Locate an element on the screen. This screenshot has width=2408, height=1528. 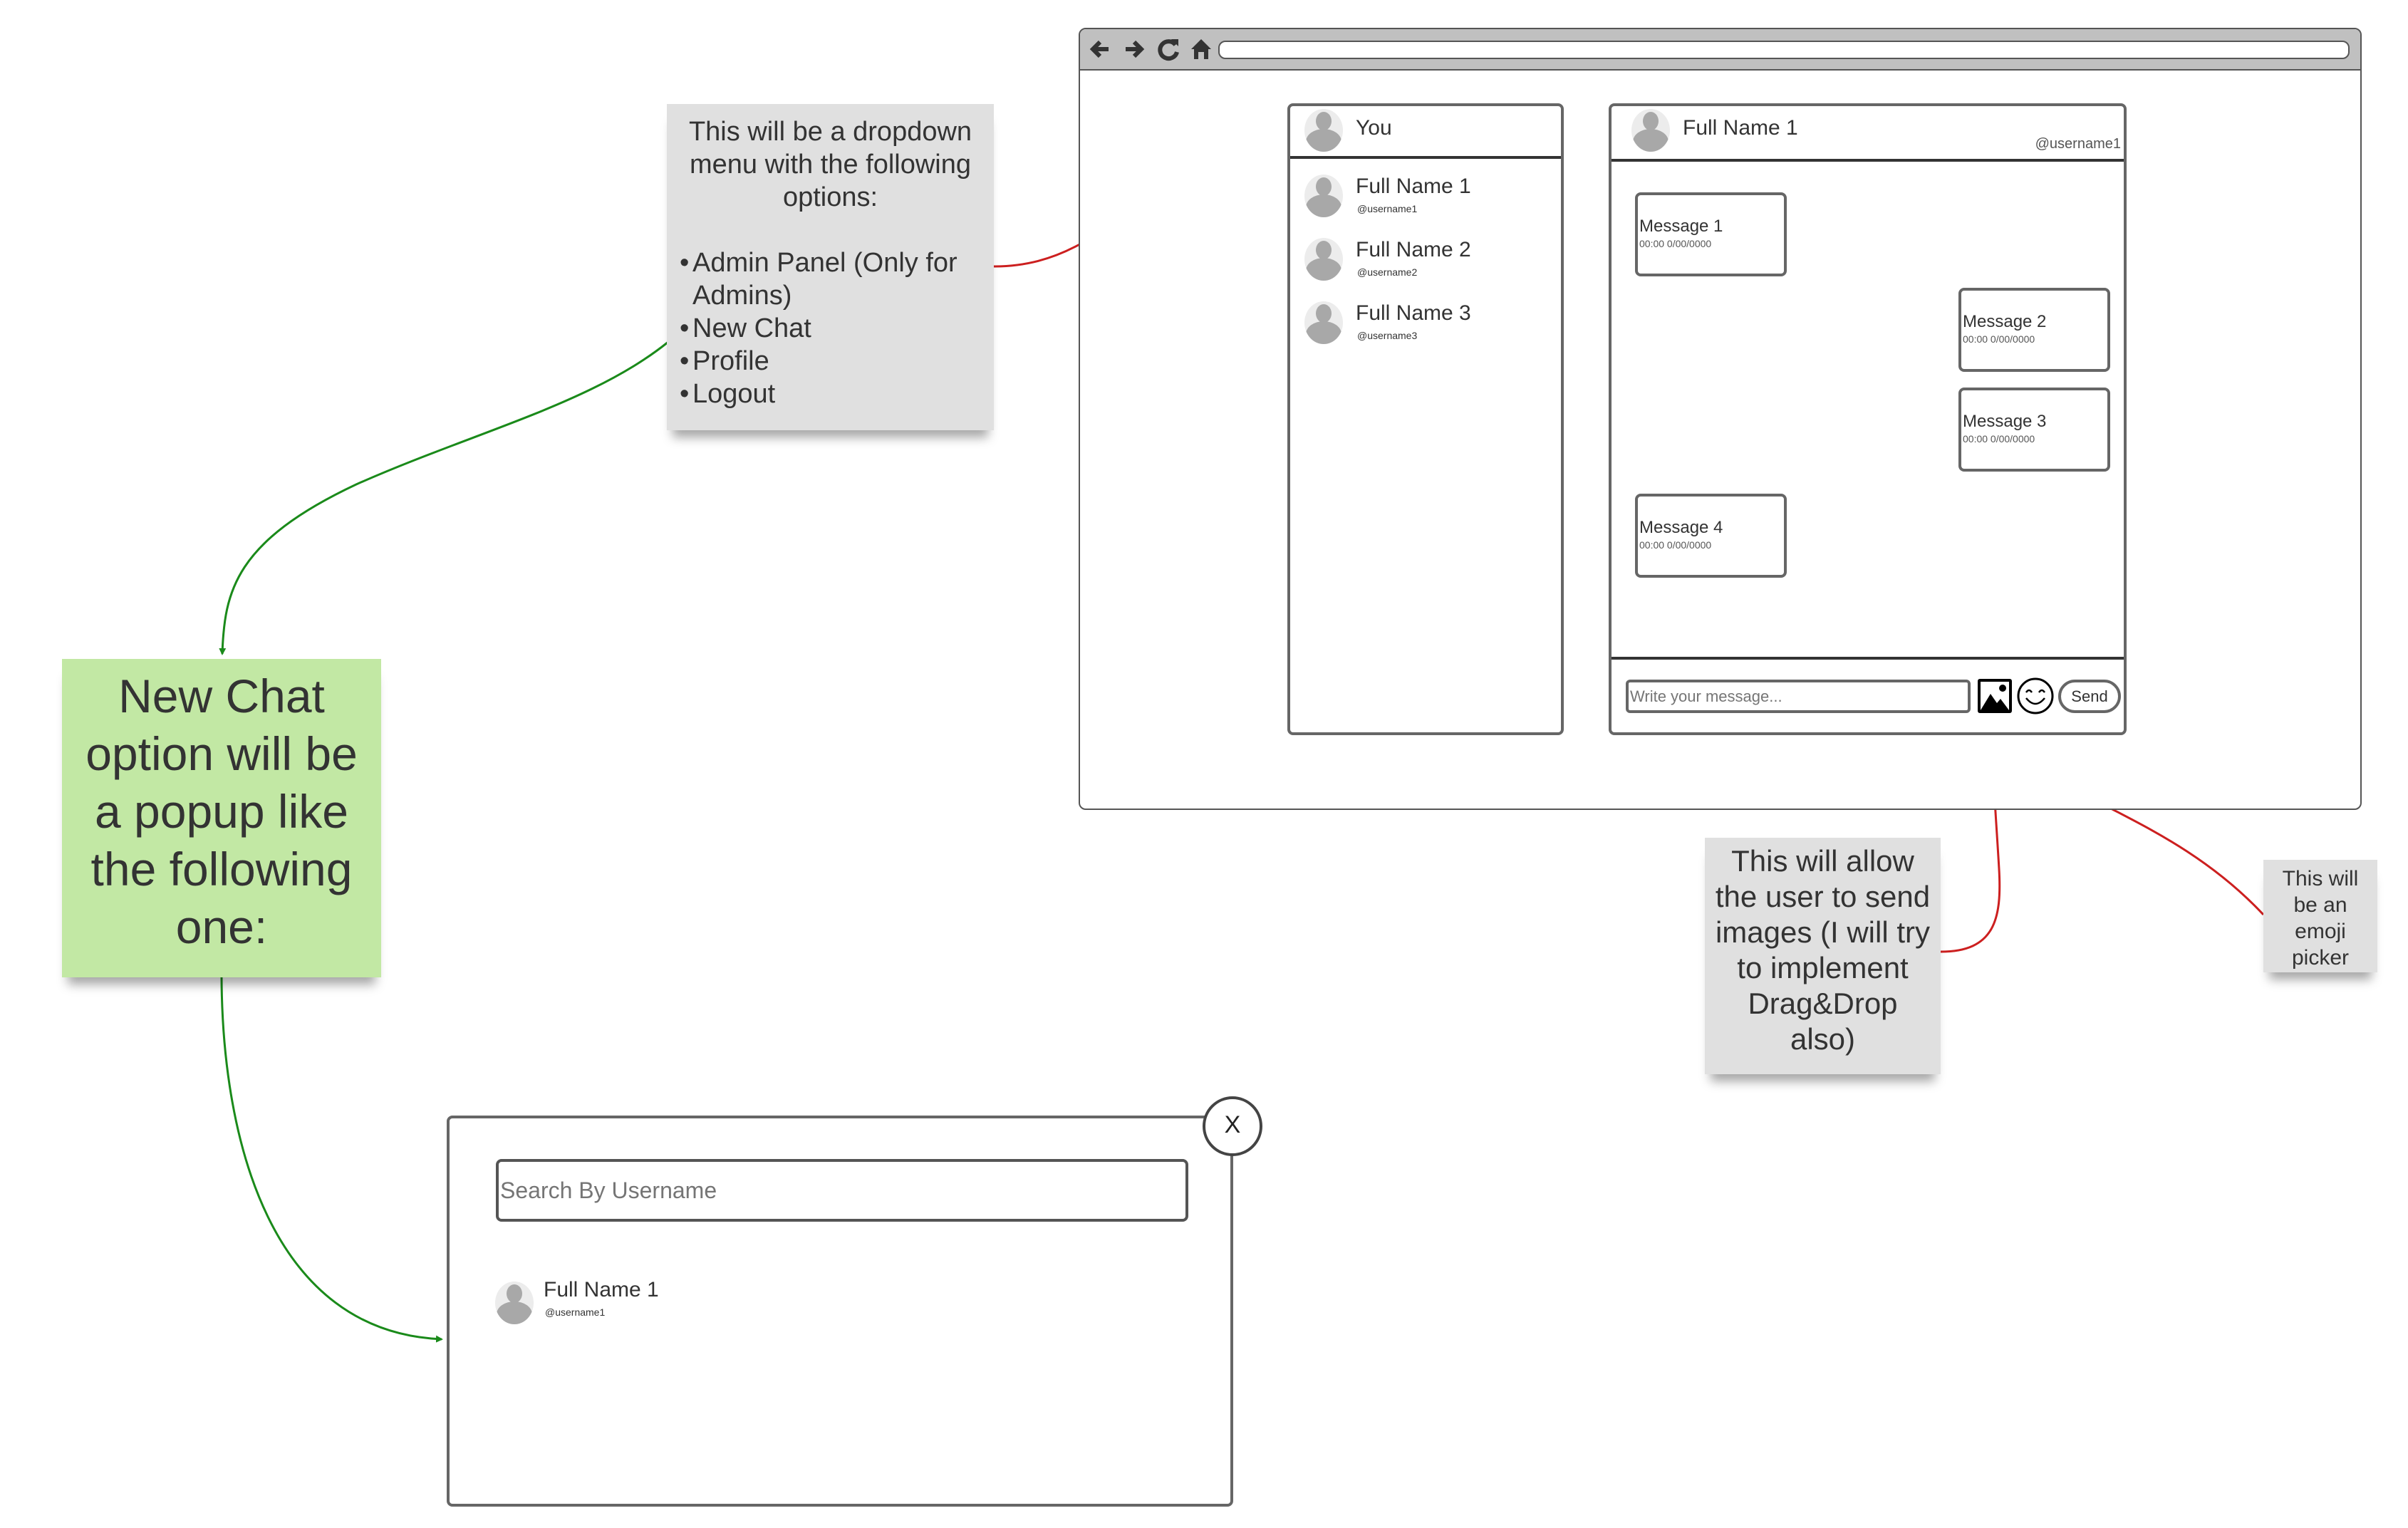
message-bubble: Message 3 00:00 0/00/0000 is located at coordinates (2034, 430).